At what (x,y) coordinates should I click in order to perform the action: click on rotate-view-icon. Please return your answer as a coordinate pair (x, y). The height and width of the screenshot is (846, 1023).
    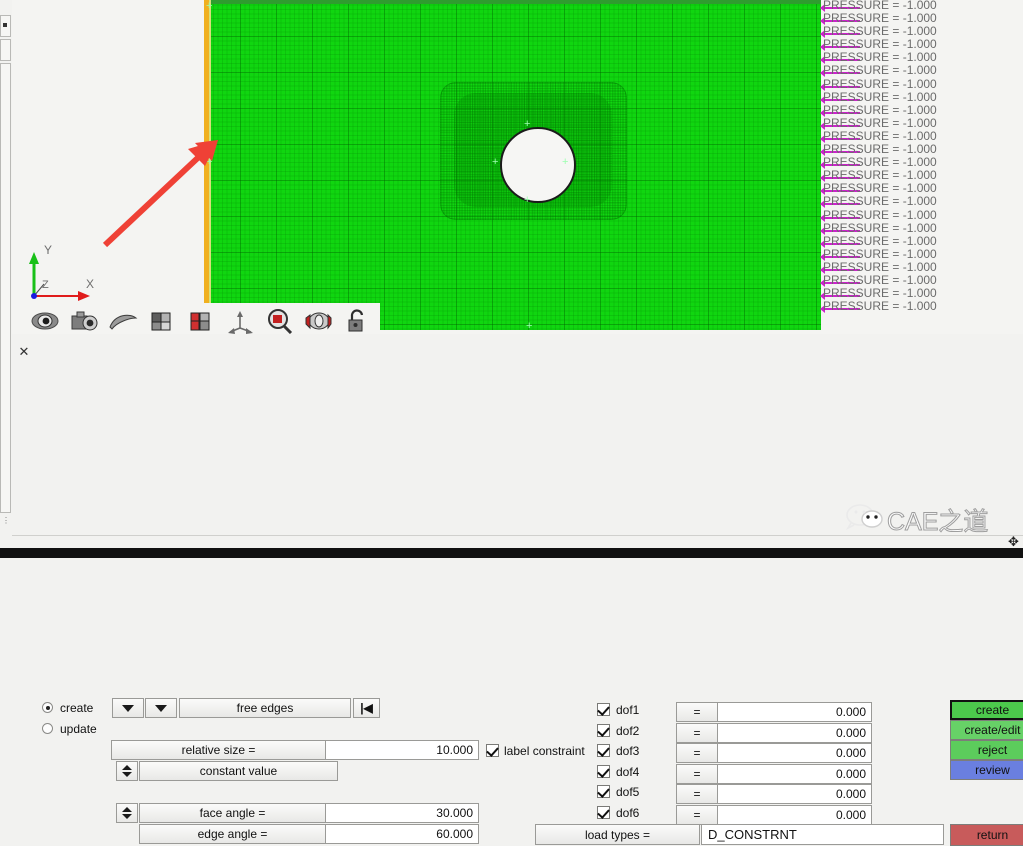
    Looking at the image, I should click on (318, 320).